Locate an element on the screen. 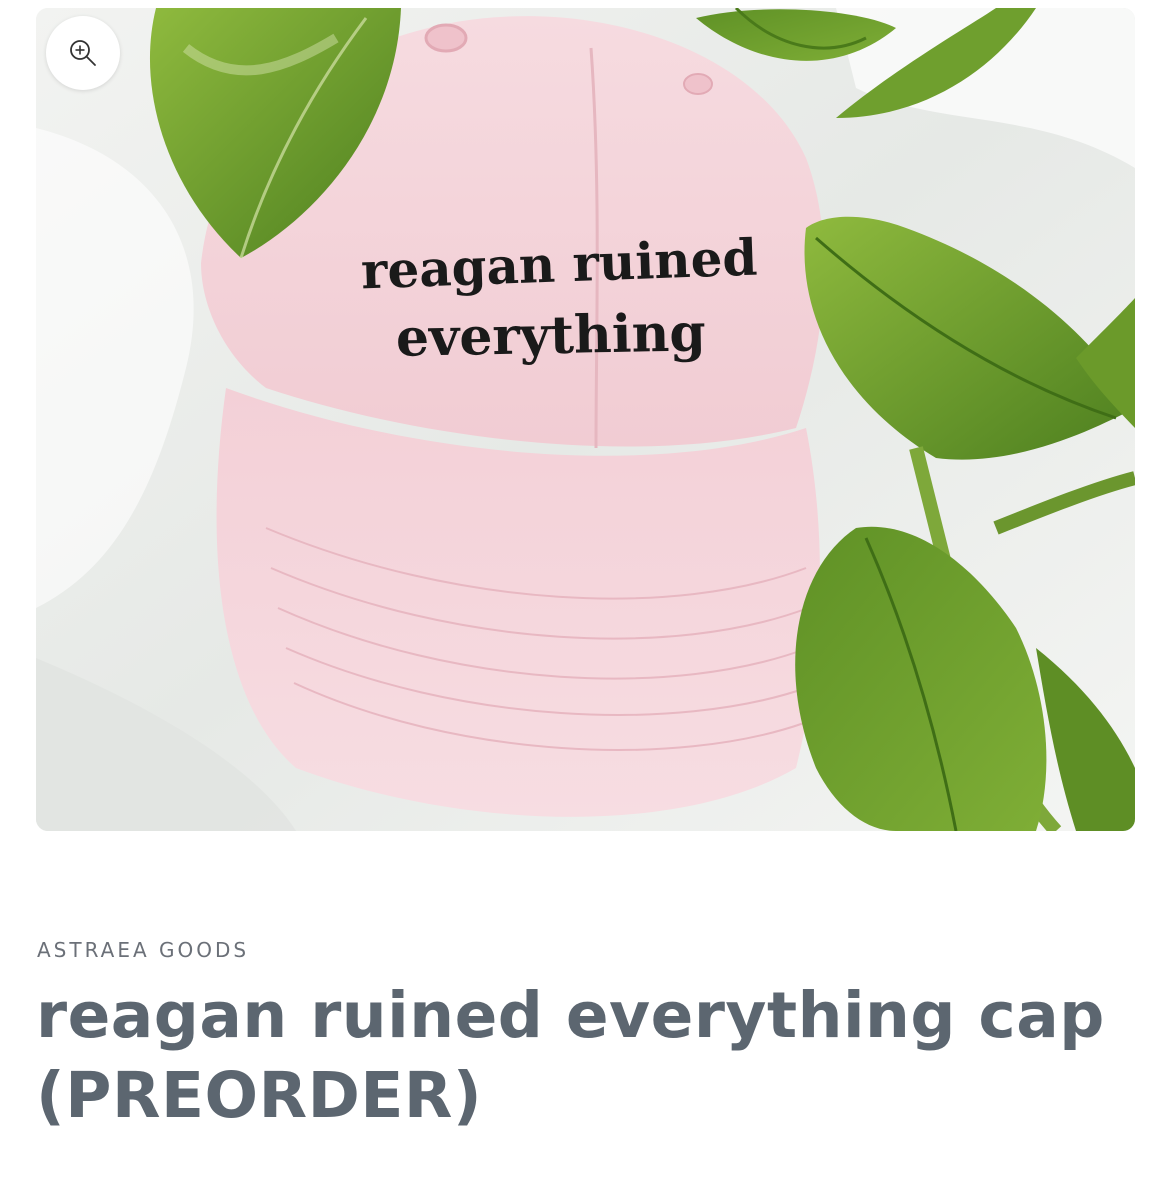 This screenshot has height=1200, width=1168. zoom-button is located at coordinates (83, 53).